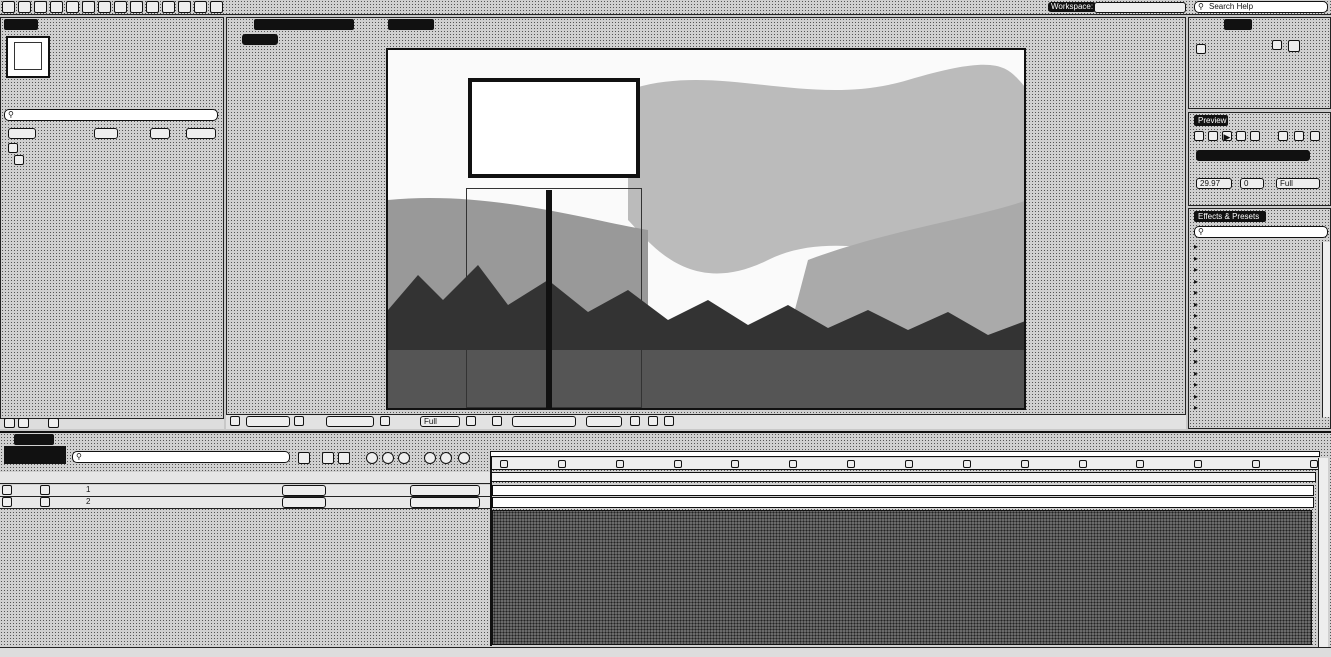  I want to click on new-folder-icon, so click(9, 423).